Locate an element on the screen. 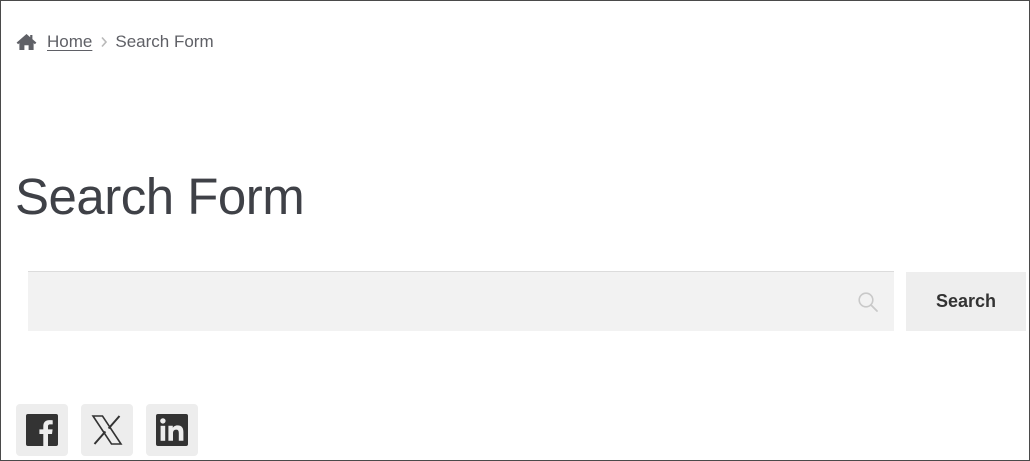  breadcrumb-home-link: Home is located at coordinates (69, 42).